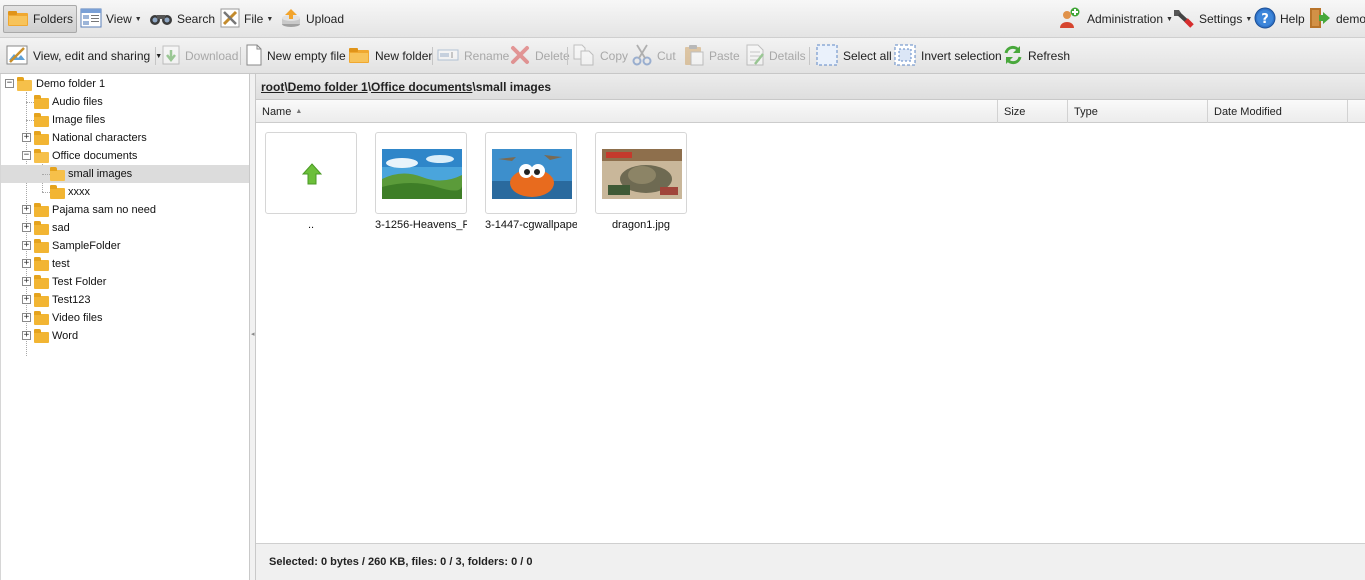  What do you see at coordinates (311, 173) in the screenshot?
I see `file-tile-parent` at bounding box center [311, 173].